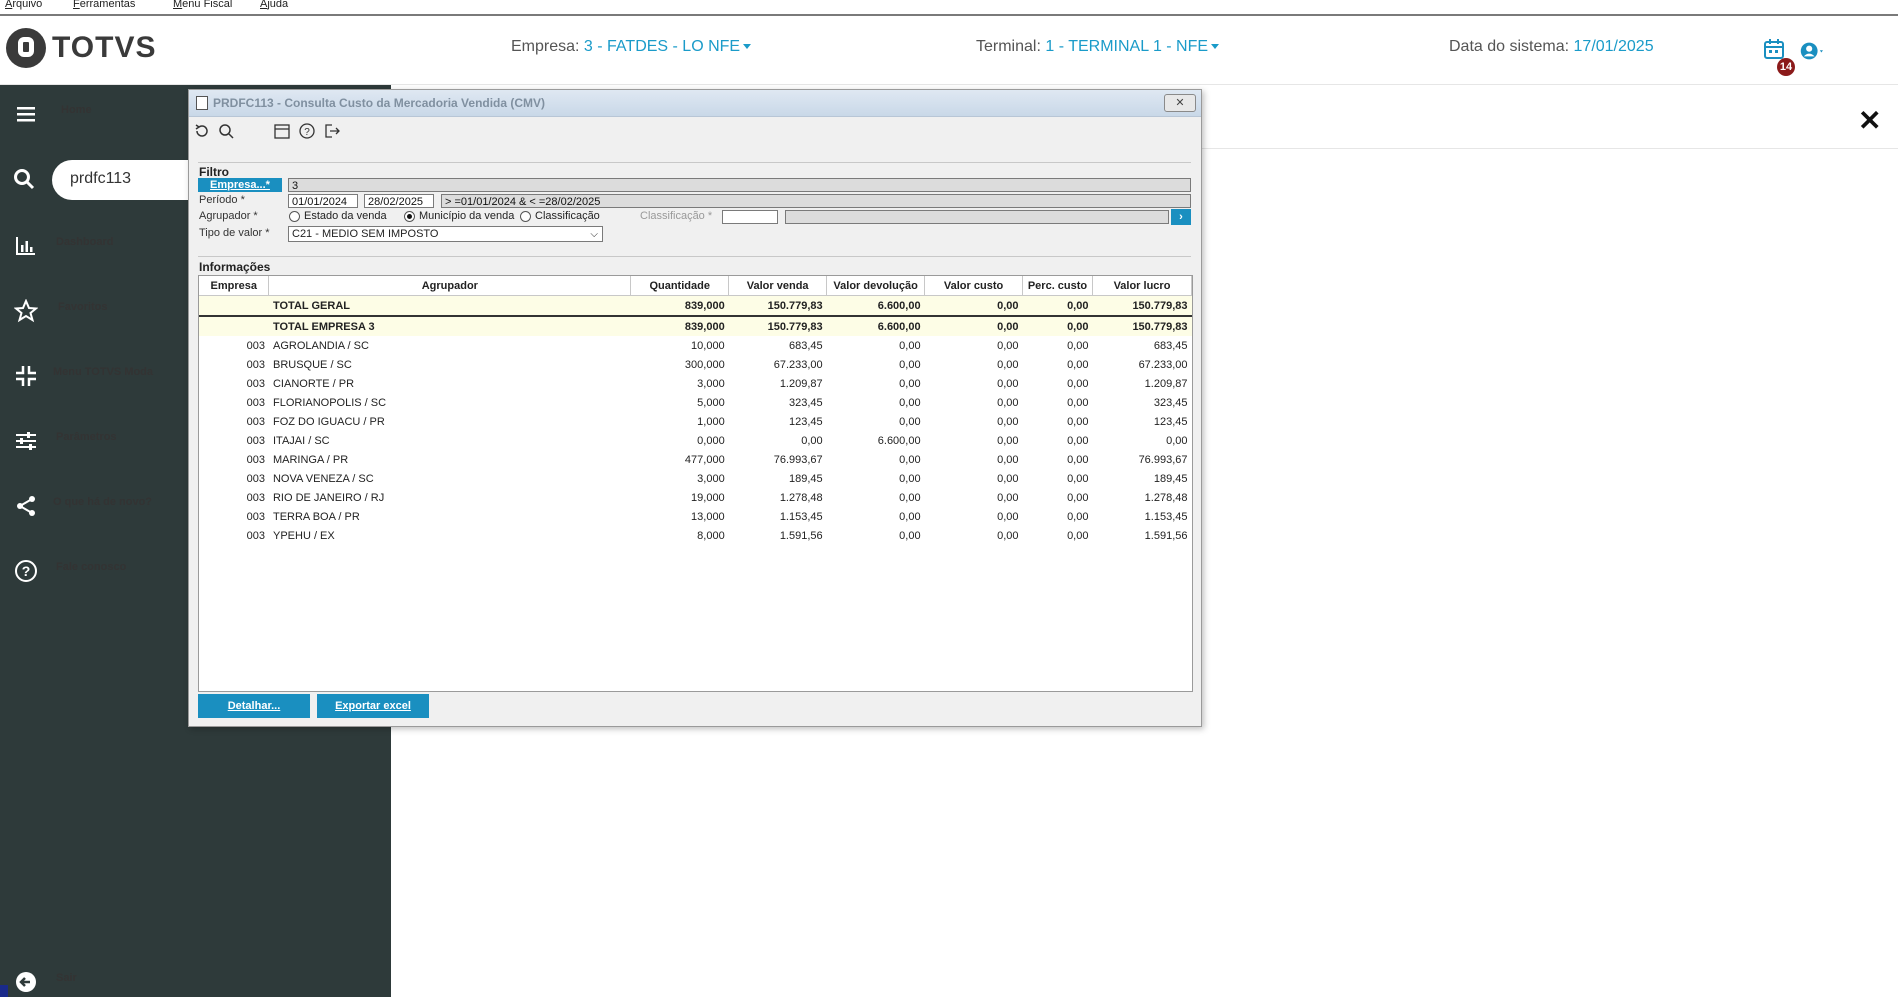  What do you see at coordinates (23, 5) in the screenshot?
I see `menu-arquivo: Arquivo` at bounding box center [23, 5].